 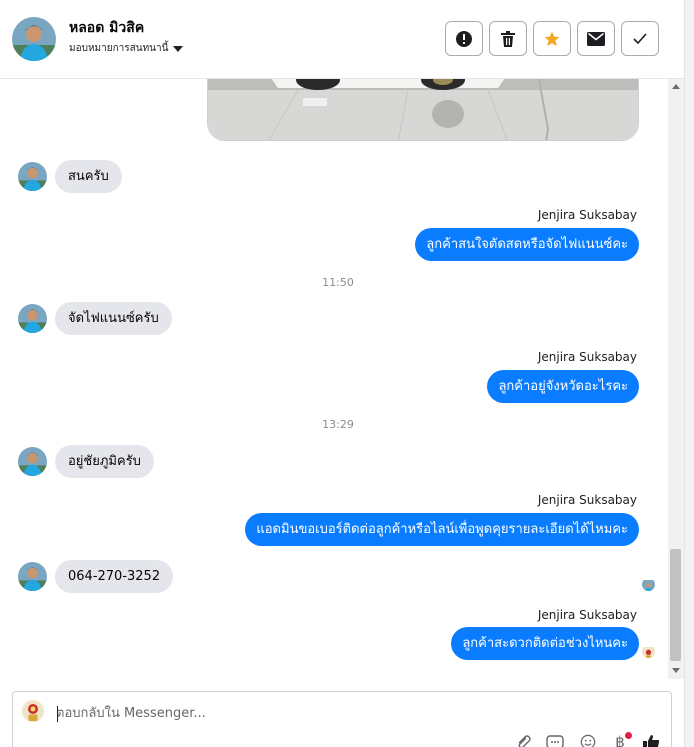 I want to click on like-button, so click(x=651, y=740).